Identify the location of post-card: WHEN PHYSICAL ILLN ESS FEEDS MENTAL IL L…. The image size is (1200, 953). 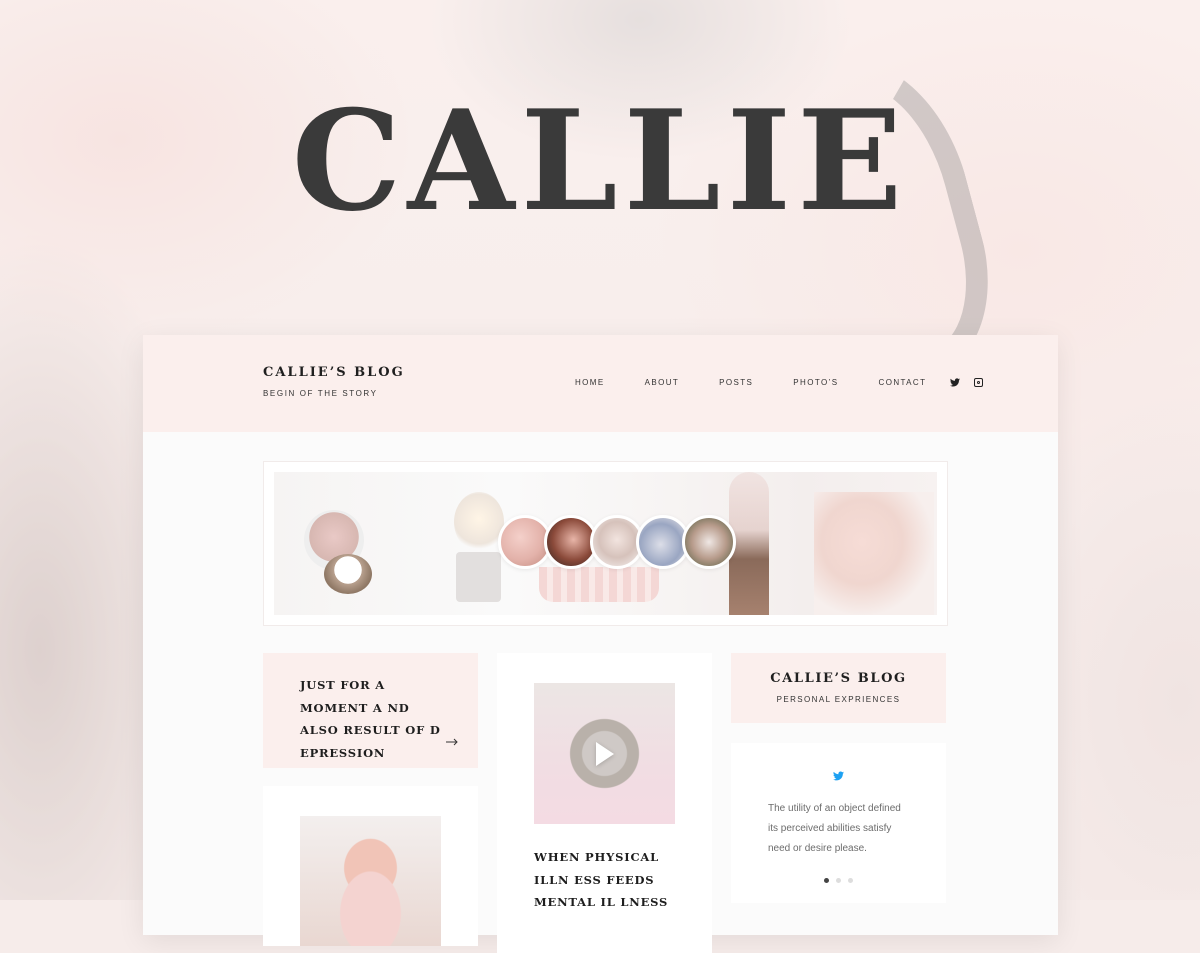
(604, 803).